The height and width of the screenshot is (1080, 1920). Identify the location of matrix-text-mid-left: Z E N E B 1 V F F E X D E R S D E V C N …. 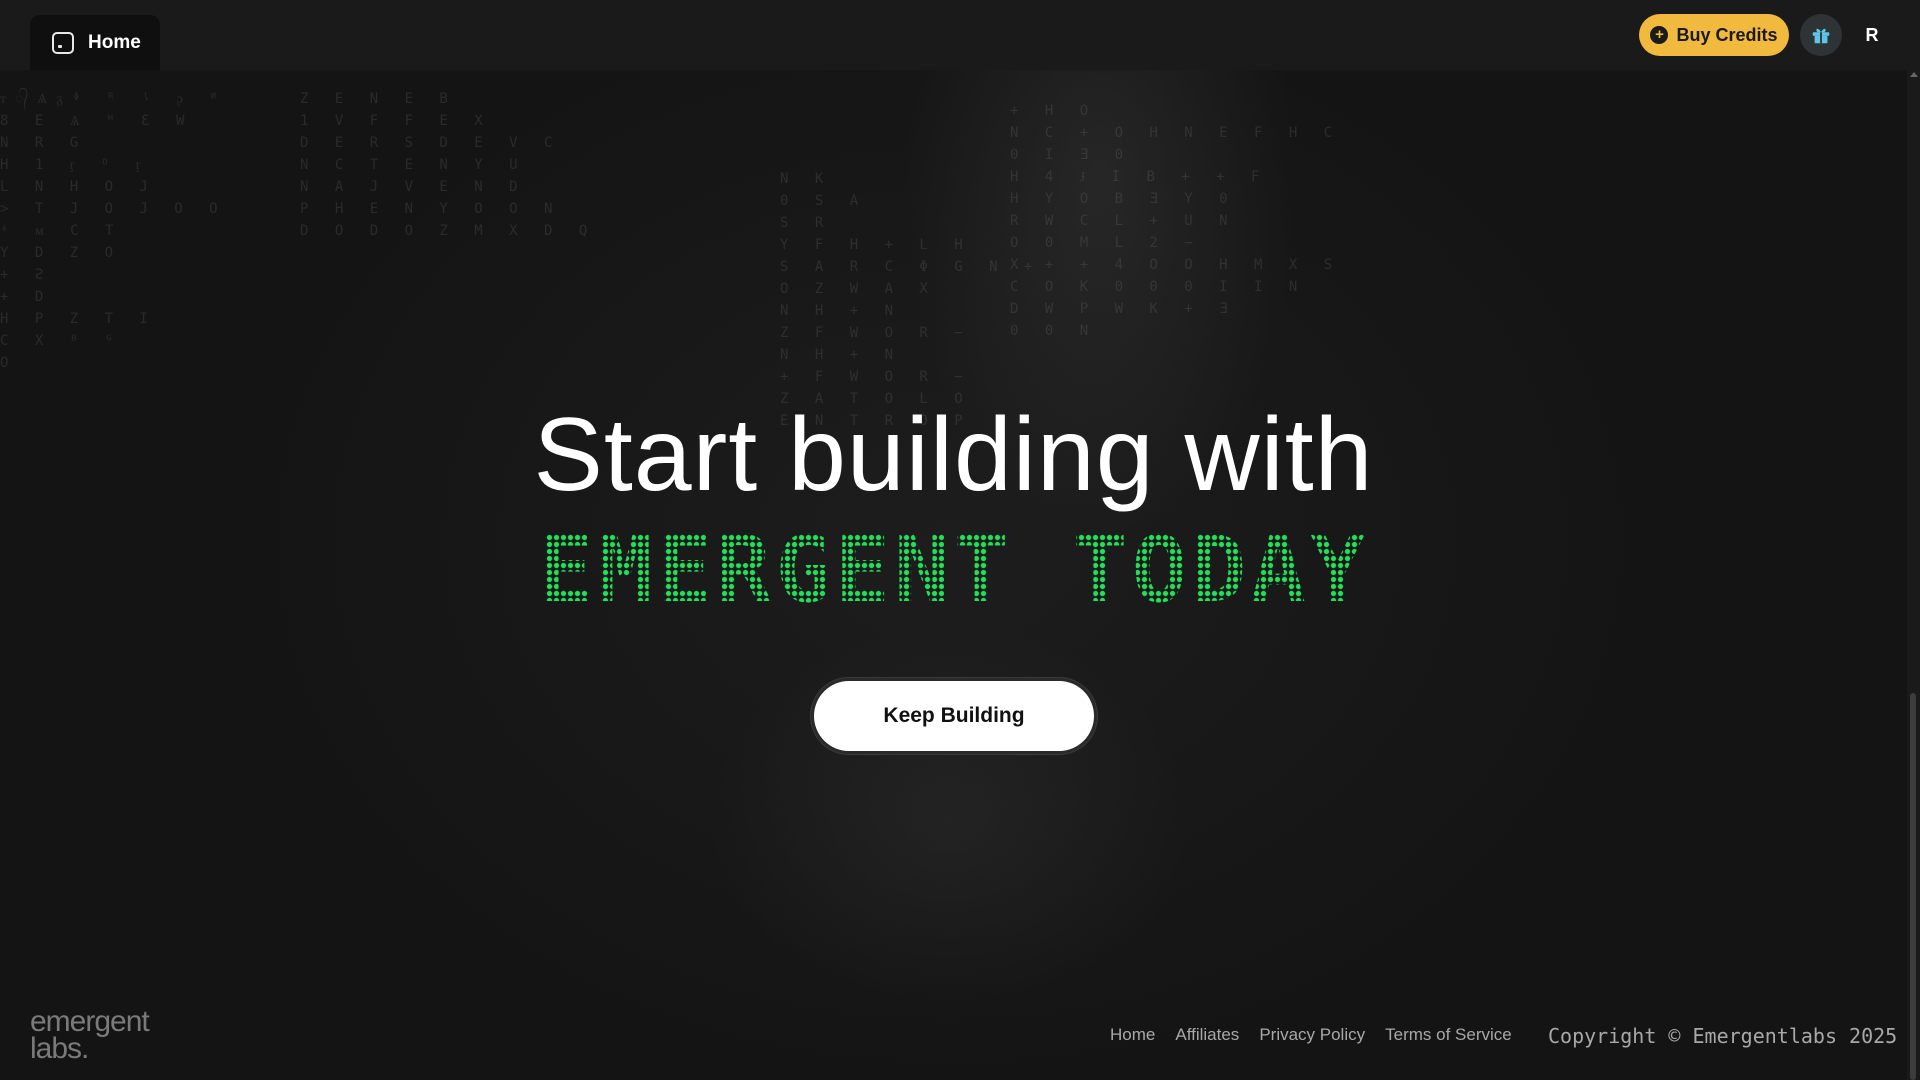
(448, 165).